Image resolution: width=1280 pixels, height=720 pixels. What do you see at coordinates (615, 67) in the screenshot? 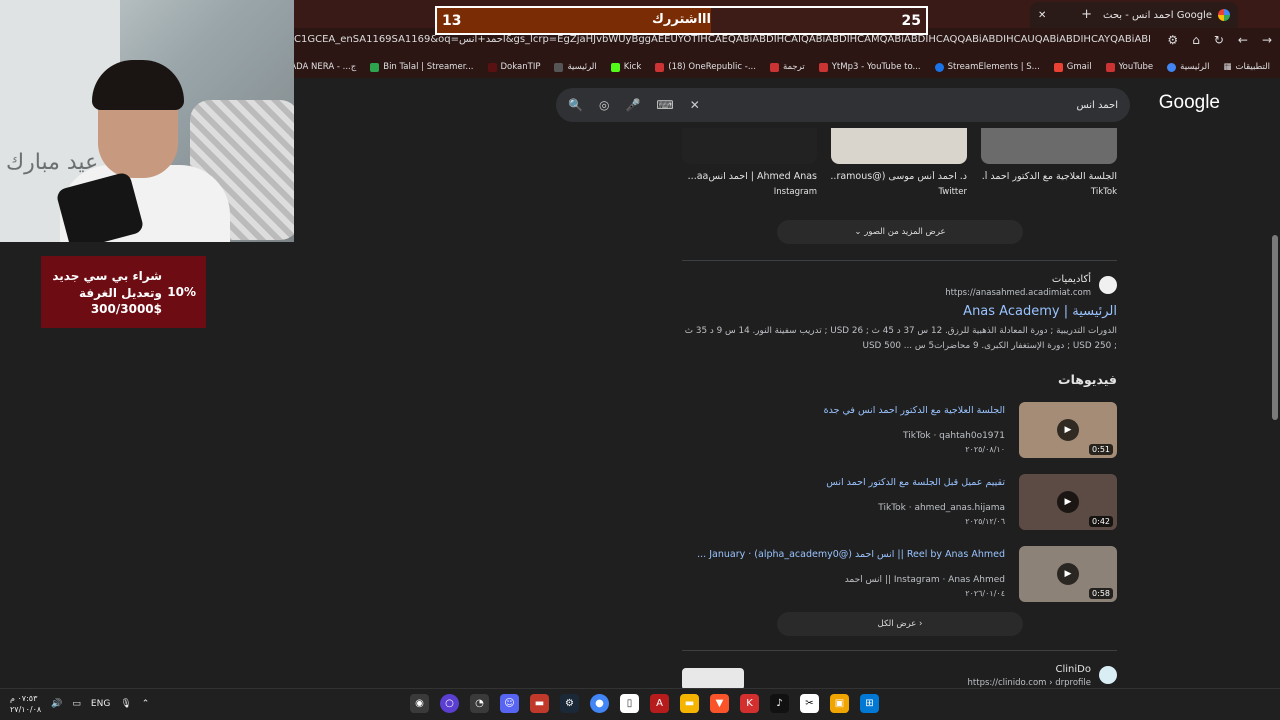
I see `kick-icon` at bounding box center [615, 67].